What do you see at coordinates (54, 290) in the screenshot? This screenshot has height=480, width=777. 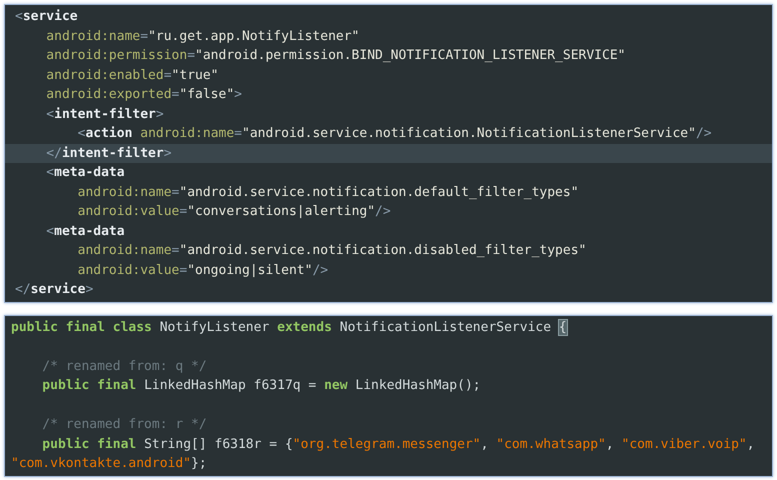 I see `code-line: </service>` at bounding box center [54, 290].